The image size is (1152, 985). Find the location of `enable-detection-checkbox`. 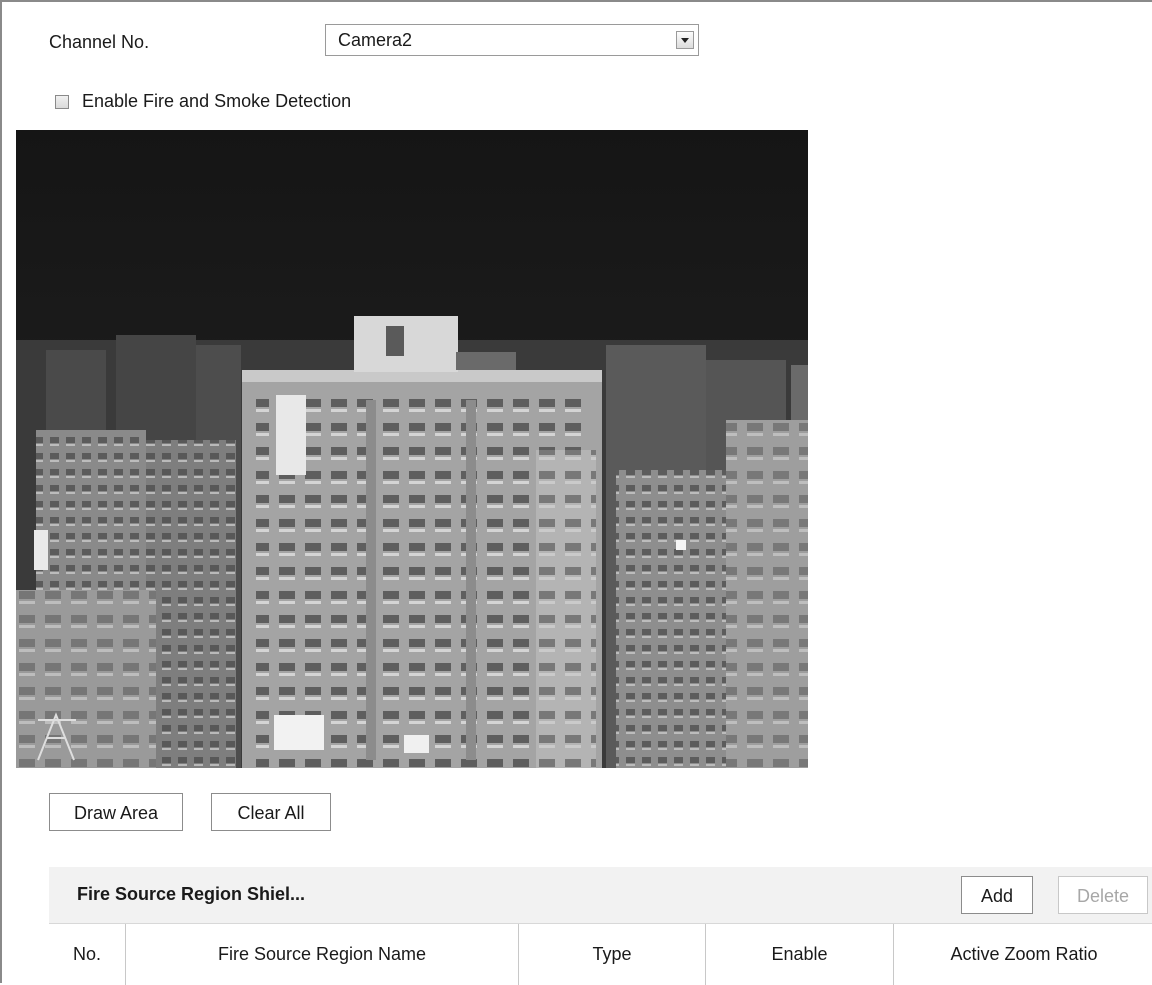

enable-detection-checkbox is located at coordinates (62, 102).